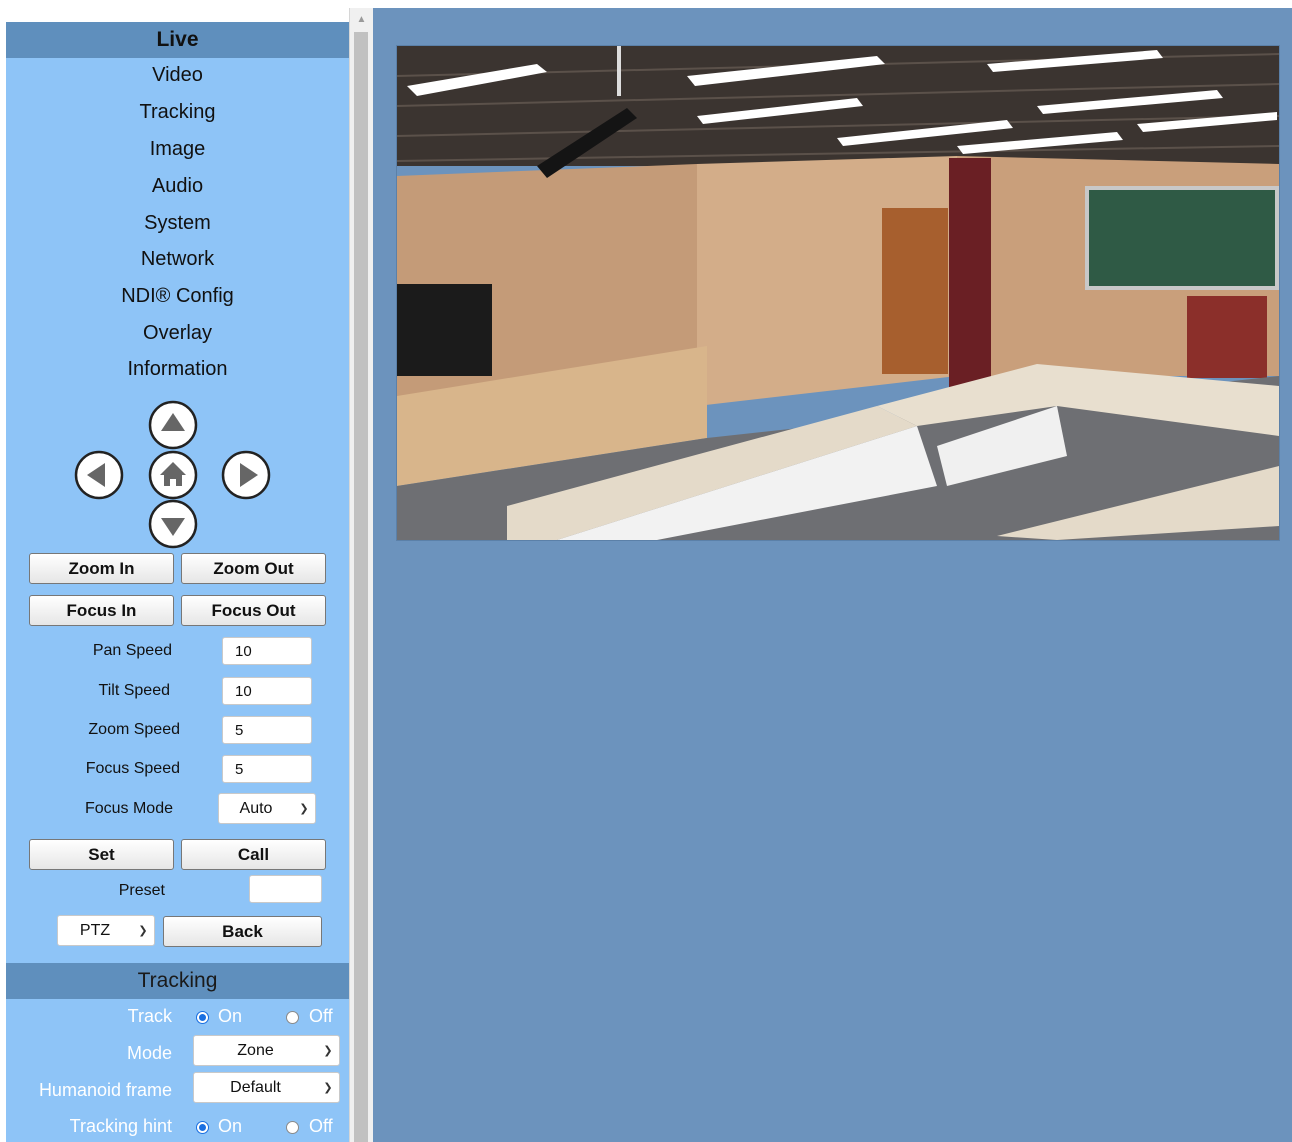 This screenshot has width=1292, height=1142. I want to click on focus-out-button: Focus Out, so click(253, 610).